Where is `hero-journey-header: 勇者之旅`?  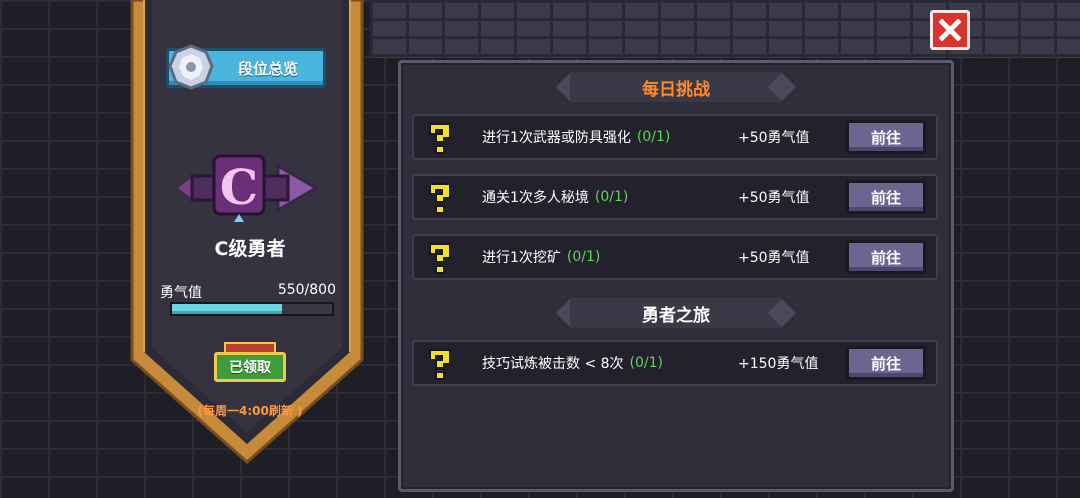
hero-journey-header: 勇者之旅 is located at coordinates (676, 313).